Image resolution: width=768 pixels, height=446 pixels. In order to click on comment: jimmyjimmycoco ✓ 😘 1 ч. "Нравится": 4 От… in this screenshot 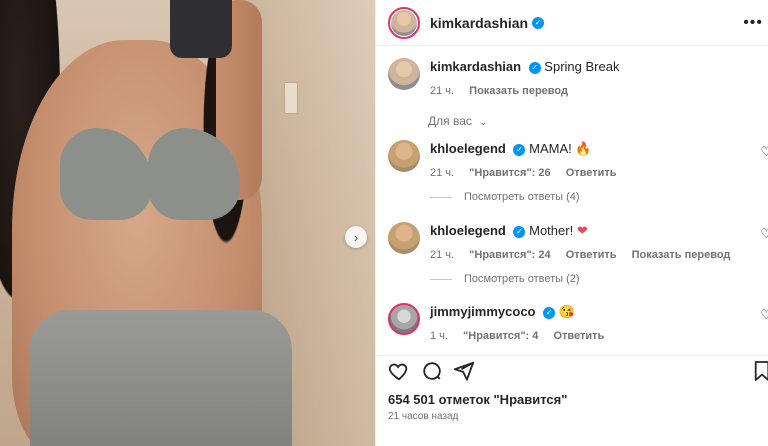, I will do `click(578, 324)`.